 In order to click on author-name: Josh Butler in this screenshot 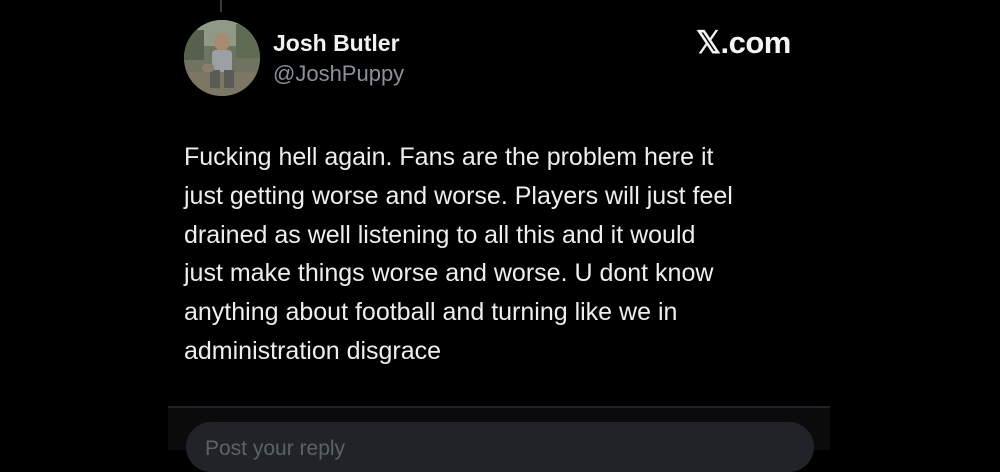, I will do `click(336, 43)`.